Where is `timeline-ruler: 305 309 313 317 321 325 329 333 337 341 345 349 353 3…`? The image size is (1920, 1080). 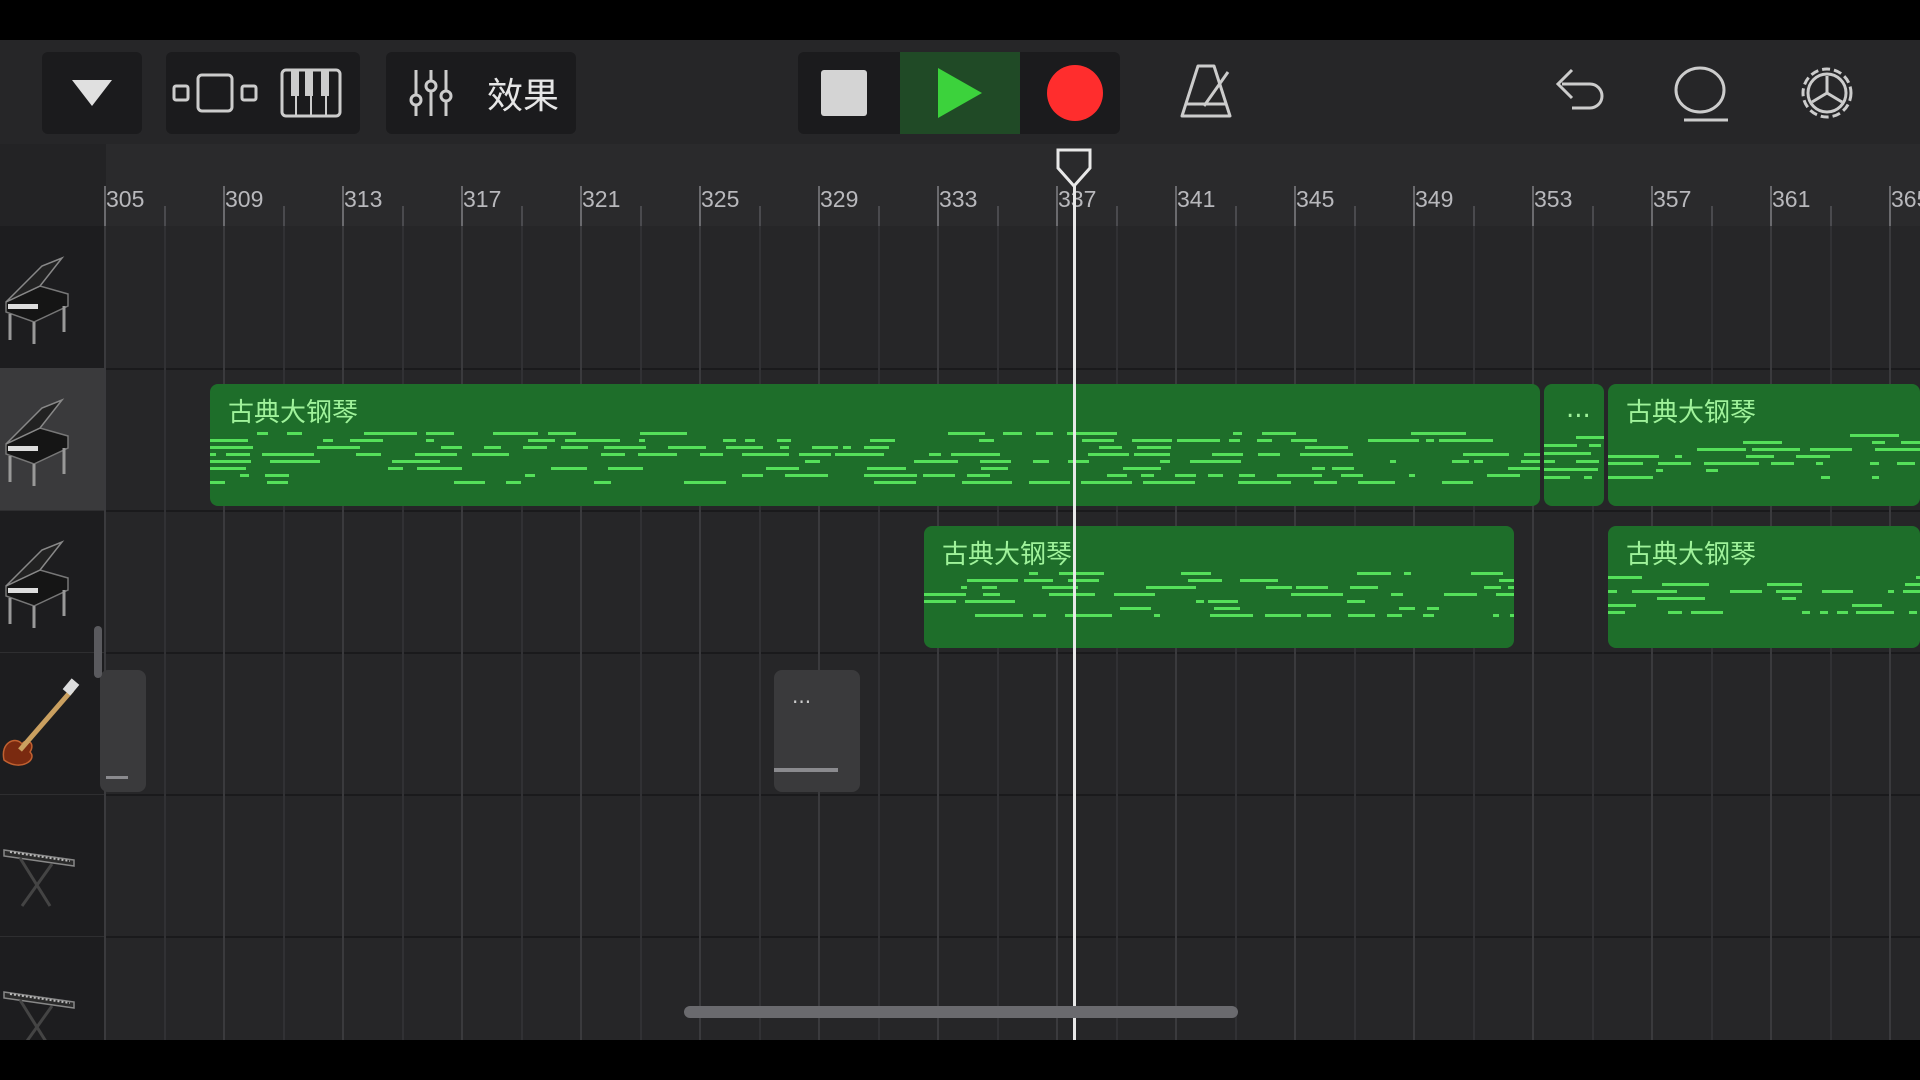
timeline-ruler: 305 309 313 317 321 325 329 333 337 341 345 349 353 3… is located at coordinates (1012, 185).